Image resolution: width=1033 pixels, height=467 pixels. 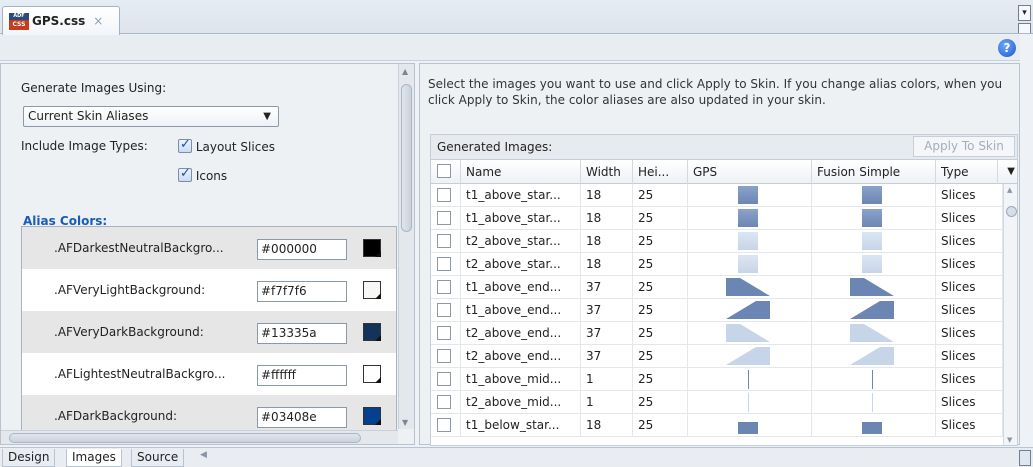 What do you see at coordinates (521, 172) in the screenshot?
I see `column-header-name: Name` at bounding box center [521, 172].